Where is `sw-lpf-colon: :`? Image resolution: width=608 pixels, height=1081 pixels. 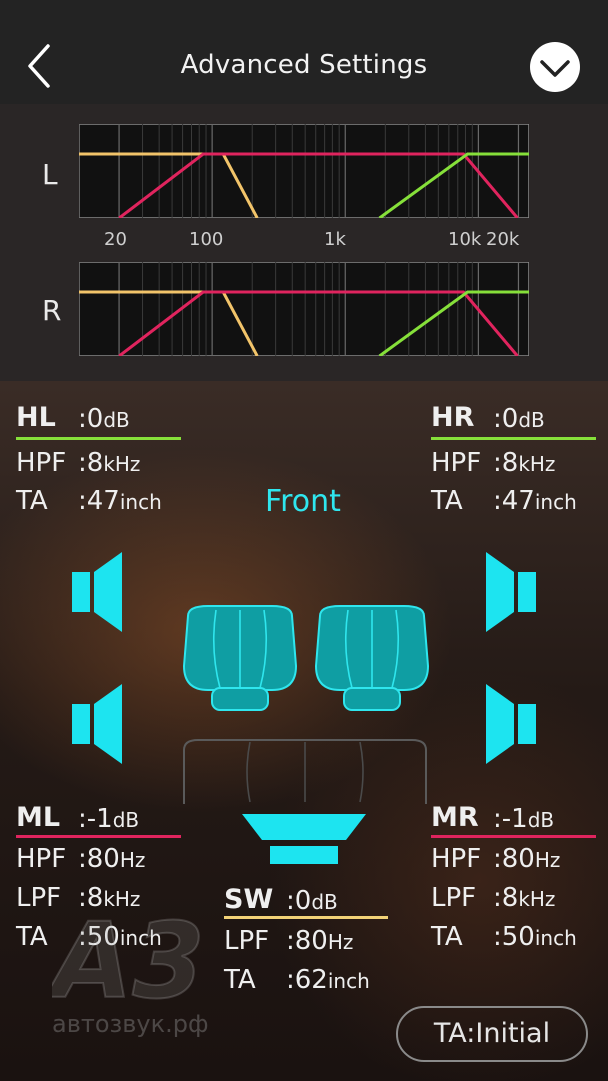
sw-lpf-colon: : is located at coordinates (290, 941).